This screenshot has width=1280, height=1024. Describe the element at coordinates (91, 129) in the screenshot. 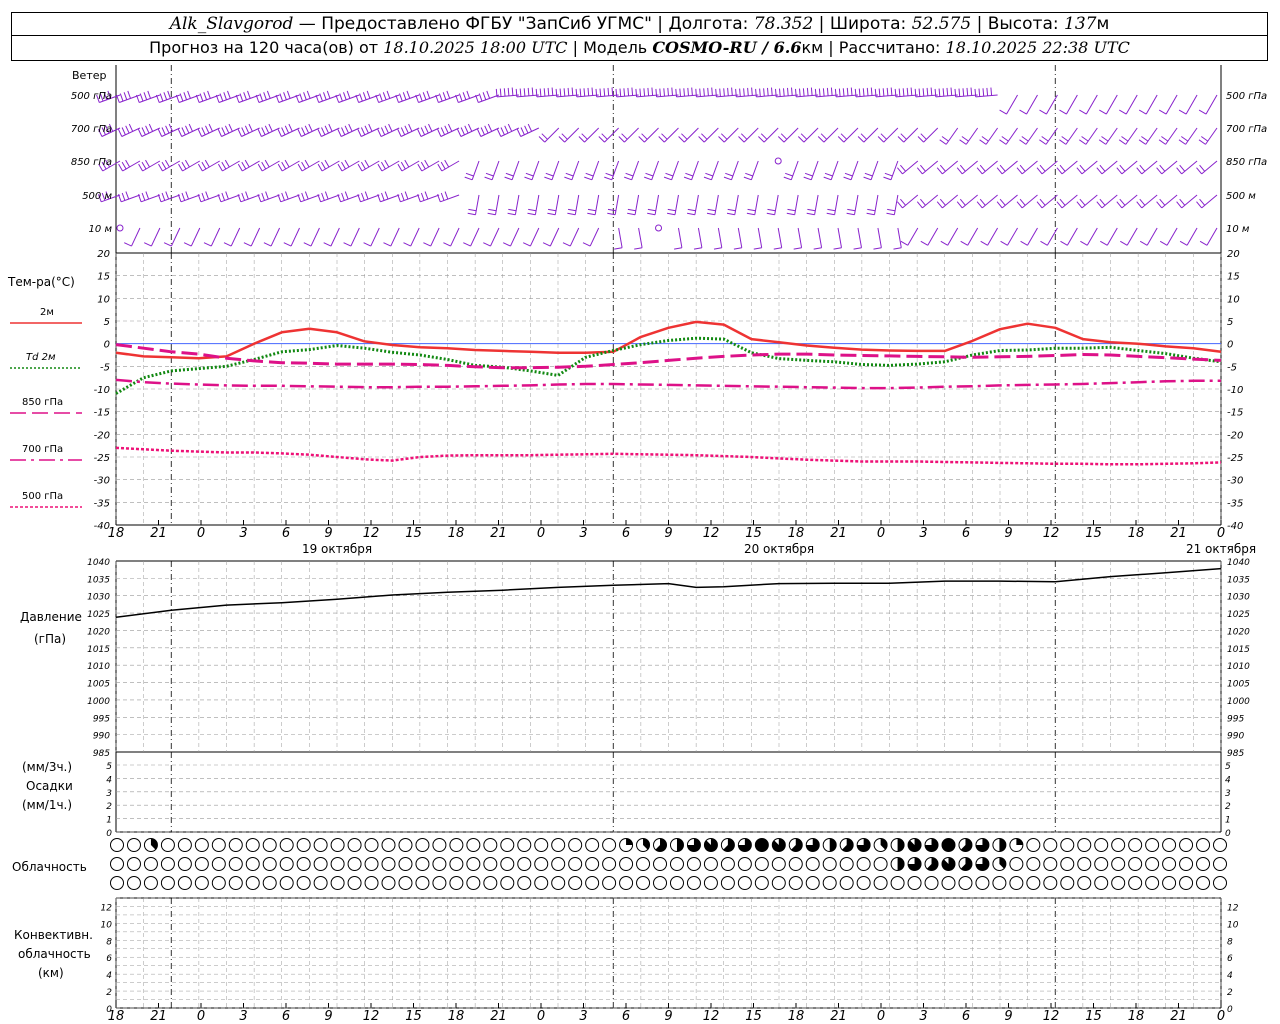

I see `wind-level-left-1: 700 гПа` at that location.